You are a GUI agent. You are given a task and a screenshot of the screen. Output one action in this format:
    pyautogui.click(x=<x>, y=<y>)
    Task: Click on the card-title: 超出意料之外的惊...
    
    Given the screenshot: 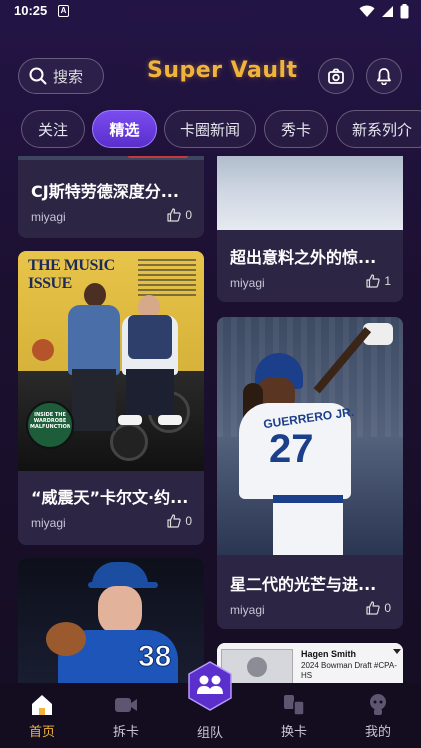 What is the action you would take?
    pyautogui.click(x=303, y=257)
    